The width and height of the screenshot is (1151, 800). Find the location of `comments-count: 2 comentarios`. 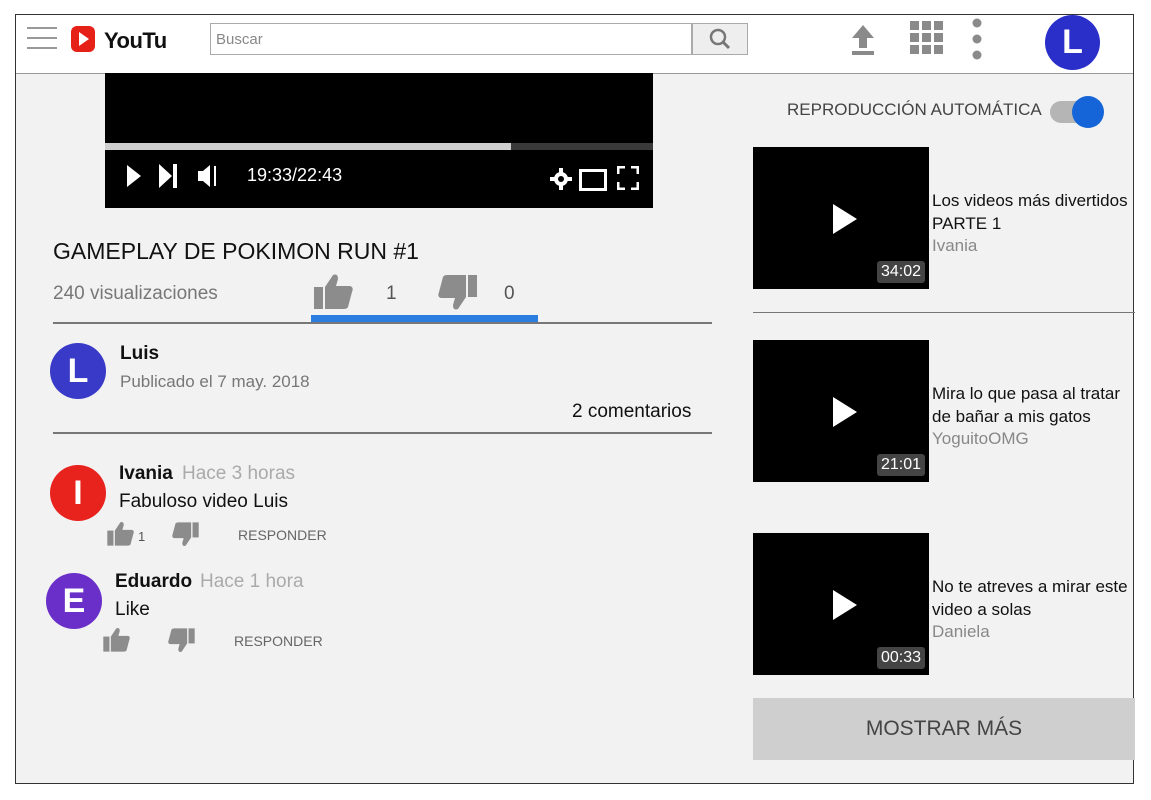

comments-count: 2 comentarios is located at coordinates (632, 411).